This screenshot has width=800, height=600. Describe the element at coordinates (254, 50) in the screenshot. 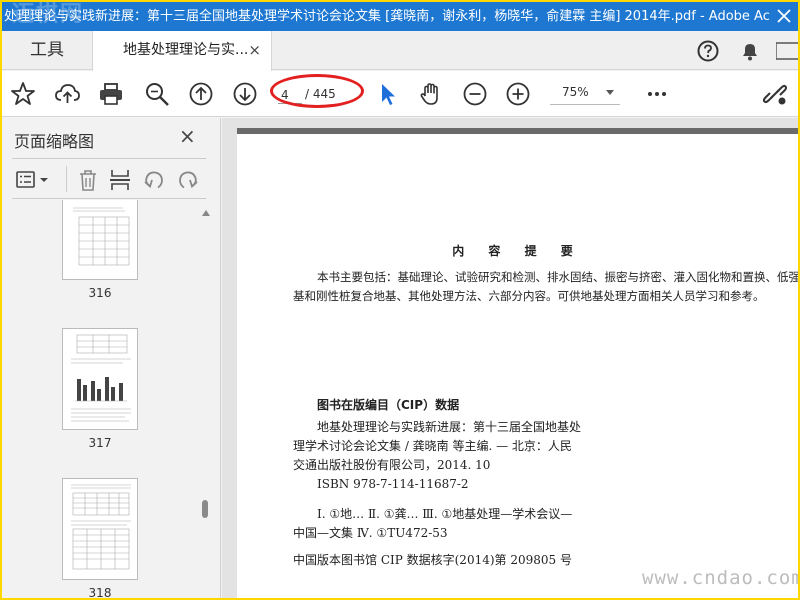

I see `tab-close-button: ×` at that location.